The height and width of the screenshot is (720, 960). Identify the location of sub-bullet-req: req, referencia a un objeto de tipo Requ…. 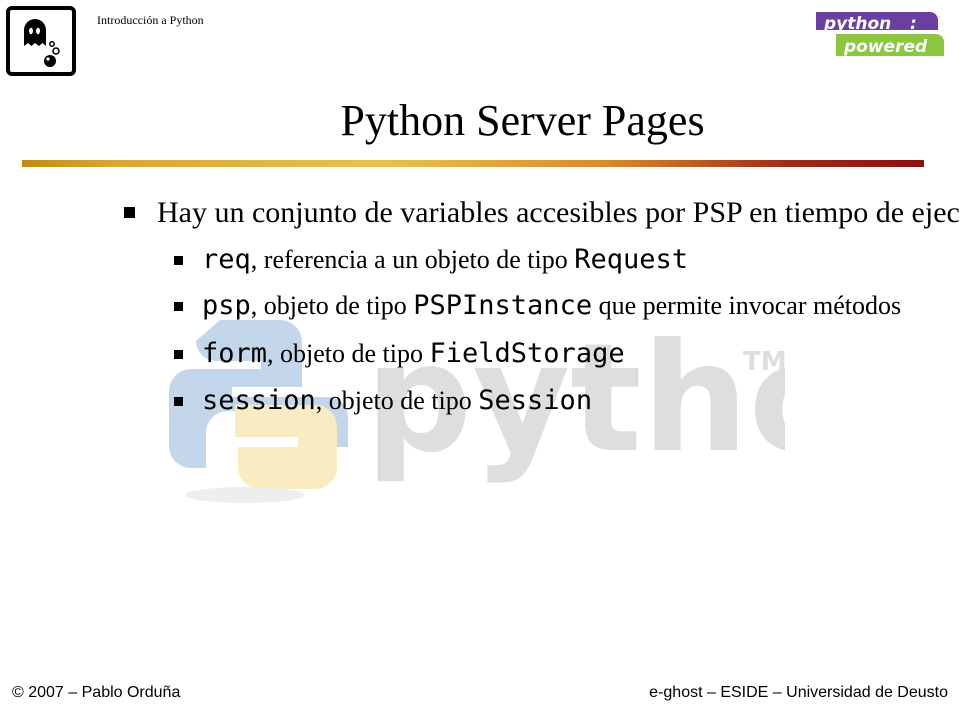
(431, 259).